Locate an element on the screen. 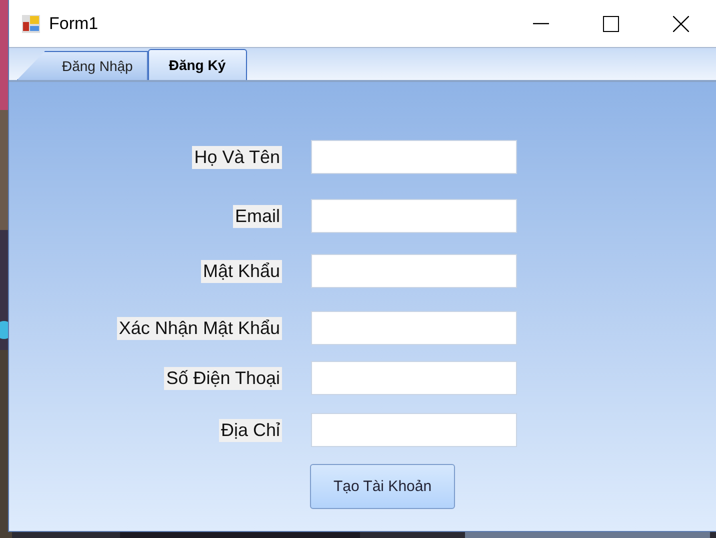  tab: Đăng Ký is located at coordinates (197, 64).